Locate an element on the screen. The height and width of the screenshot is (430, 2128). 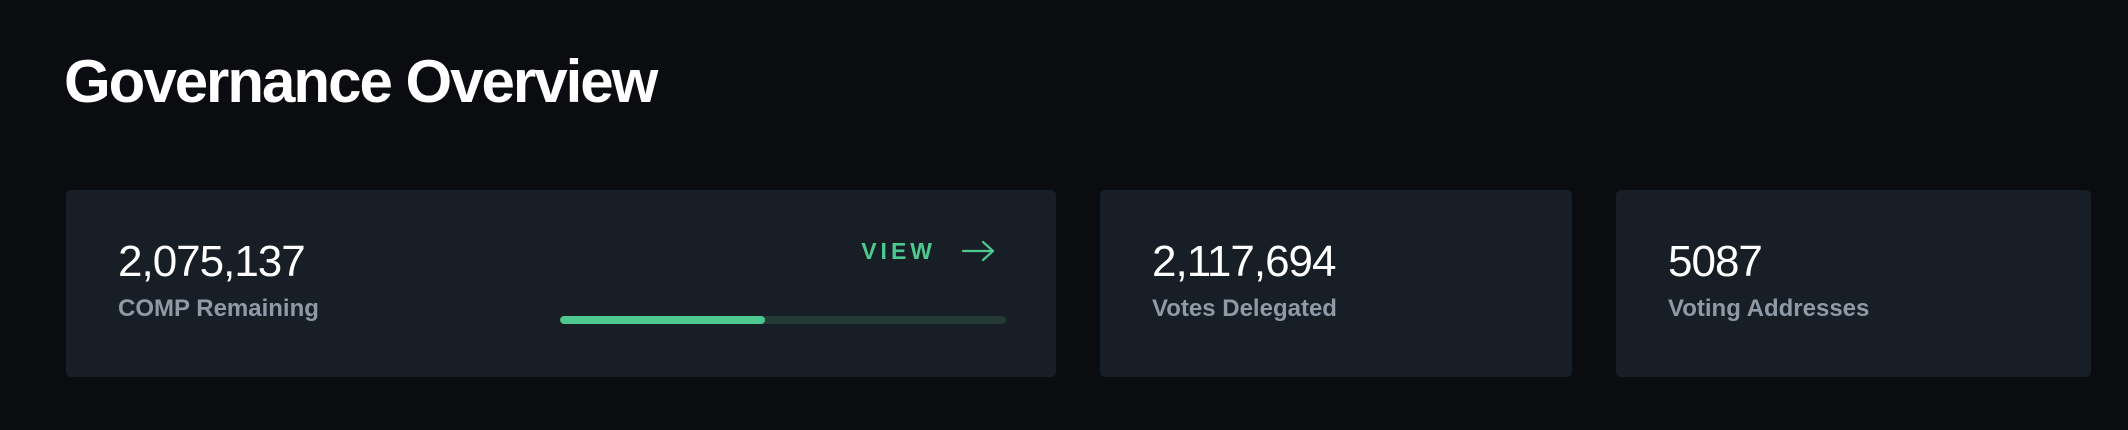
page-title: Governance Overview is located at coordinates (361, 81).